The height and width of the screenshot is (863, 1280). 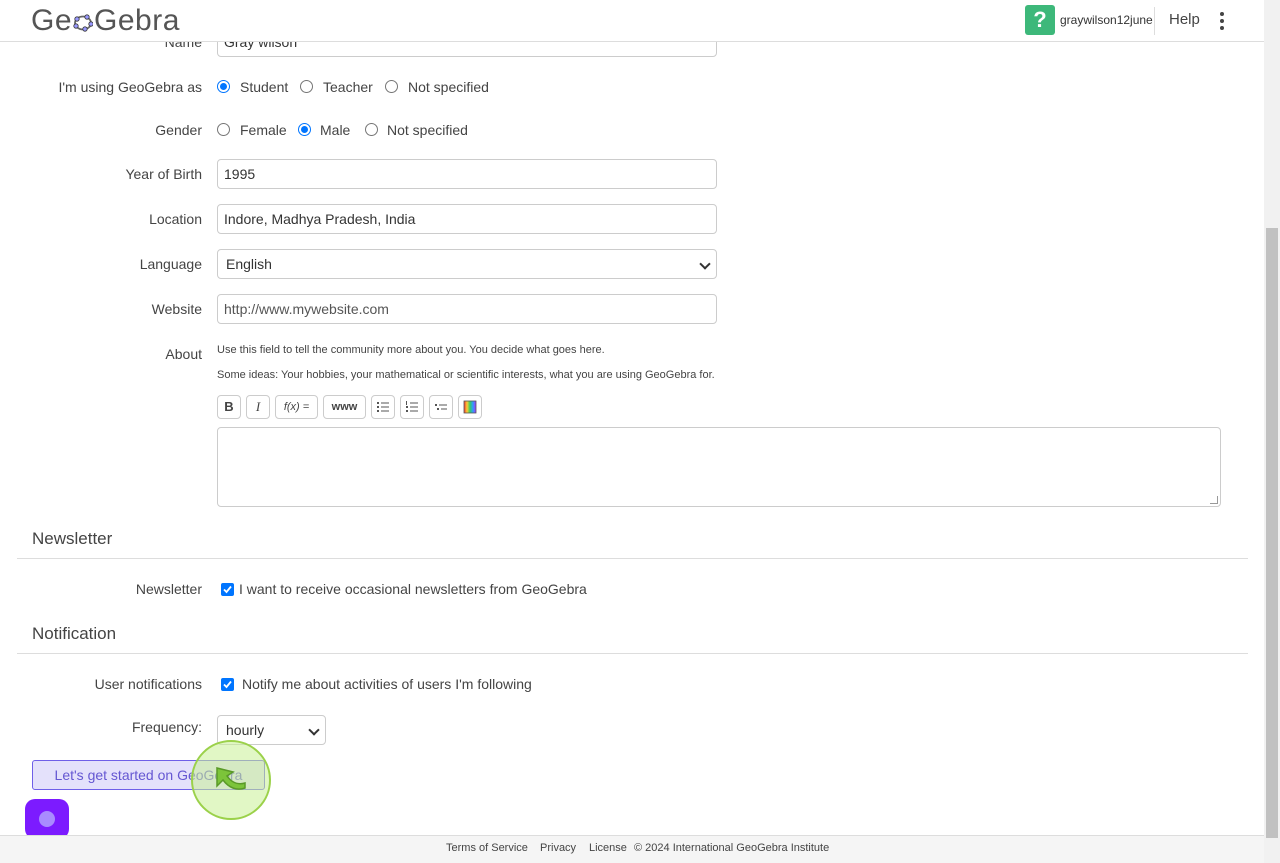 I want to click on radio-teacher, so click(x=306, y=86).